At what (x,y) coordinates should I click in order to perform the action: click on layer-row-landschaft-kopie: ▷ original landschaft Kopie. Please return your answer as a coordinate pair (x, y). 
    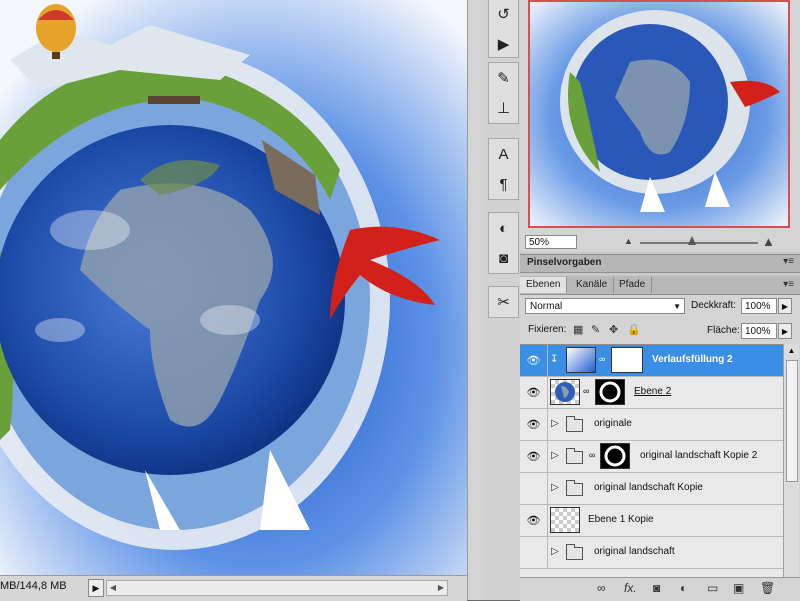
    Looking at the image, I should click on (651, 489).